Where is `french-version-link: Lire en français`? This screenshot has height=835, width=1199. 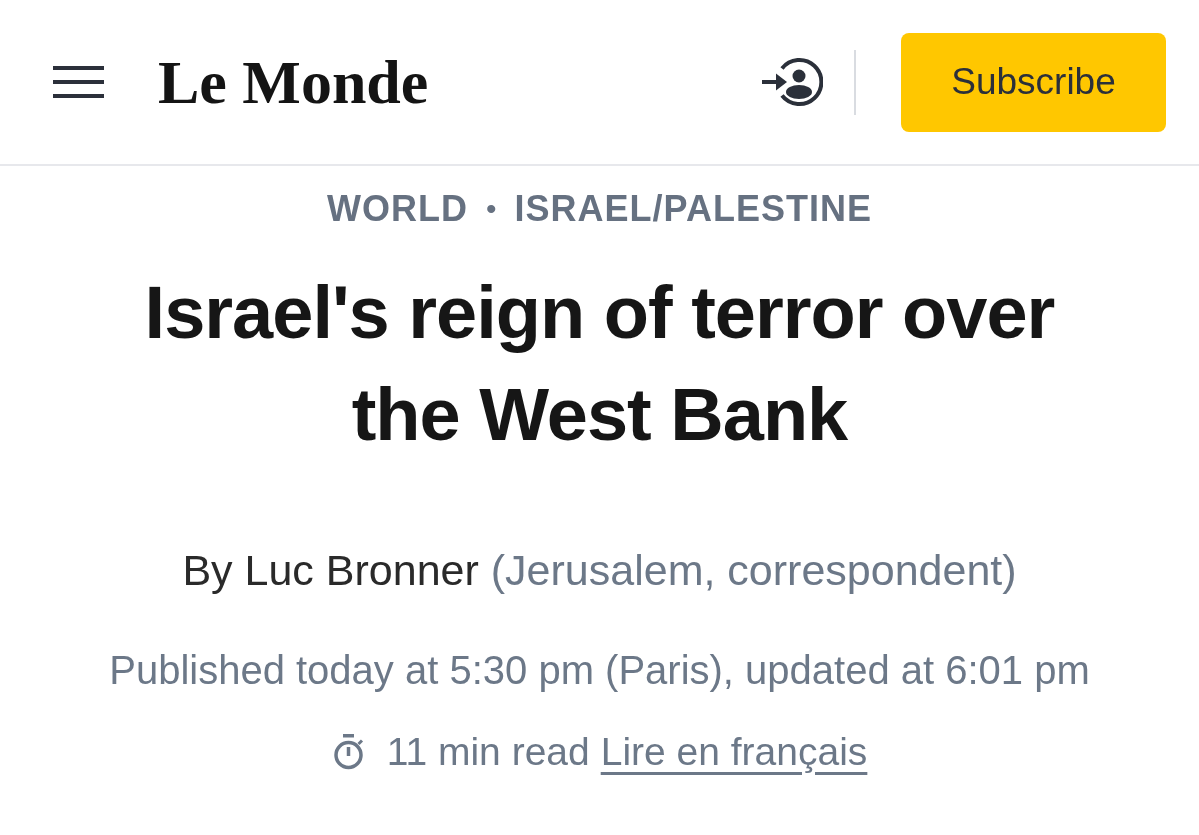
french-version-link: Lire en français is located at coordinates (734, 752).